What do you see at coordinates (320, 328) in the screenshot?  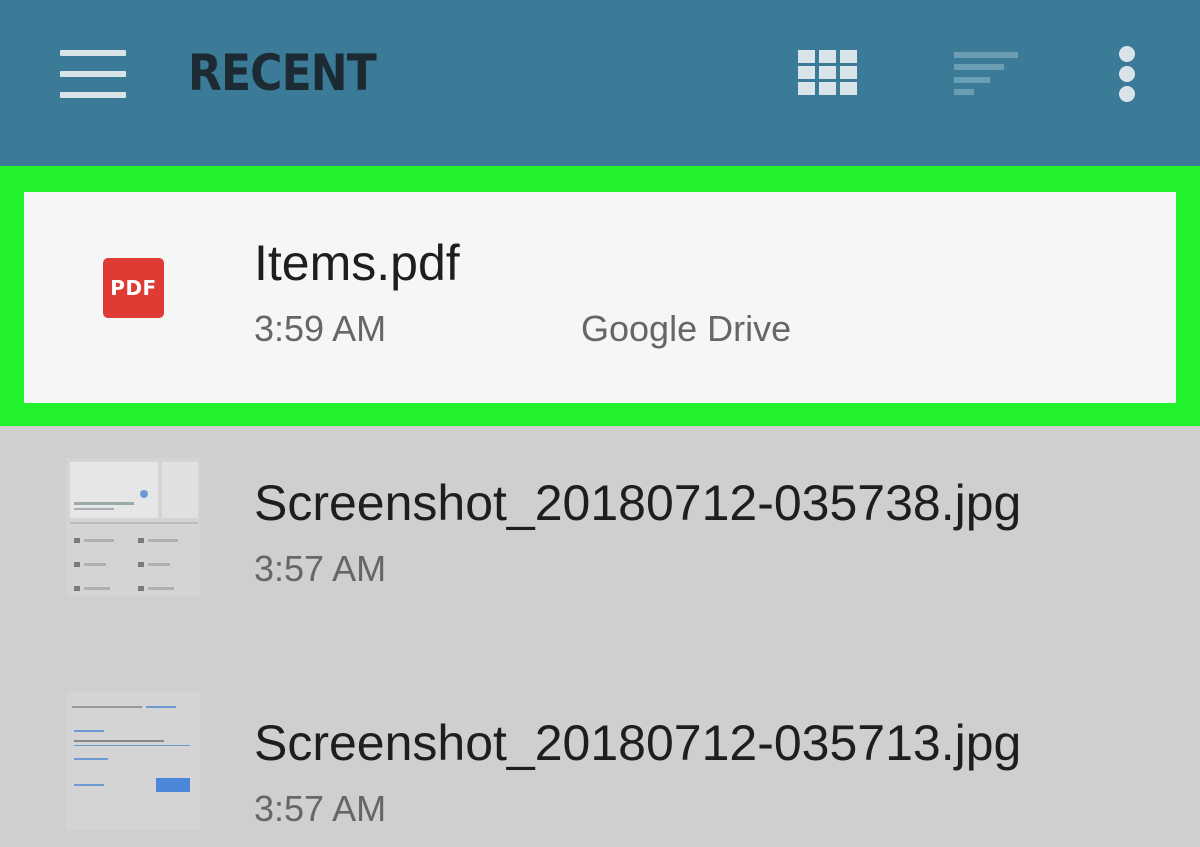 I see `file-time: 3:59 AM` at bounding box center [320, 328].